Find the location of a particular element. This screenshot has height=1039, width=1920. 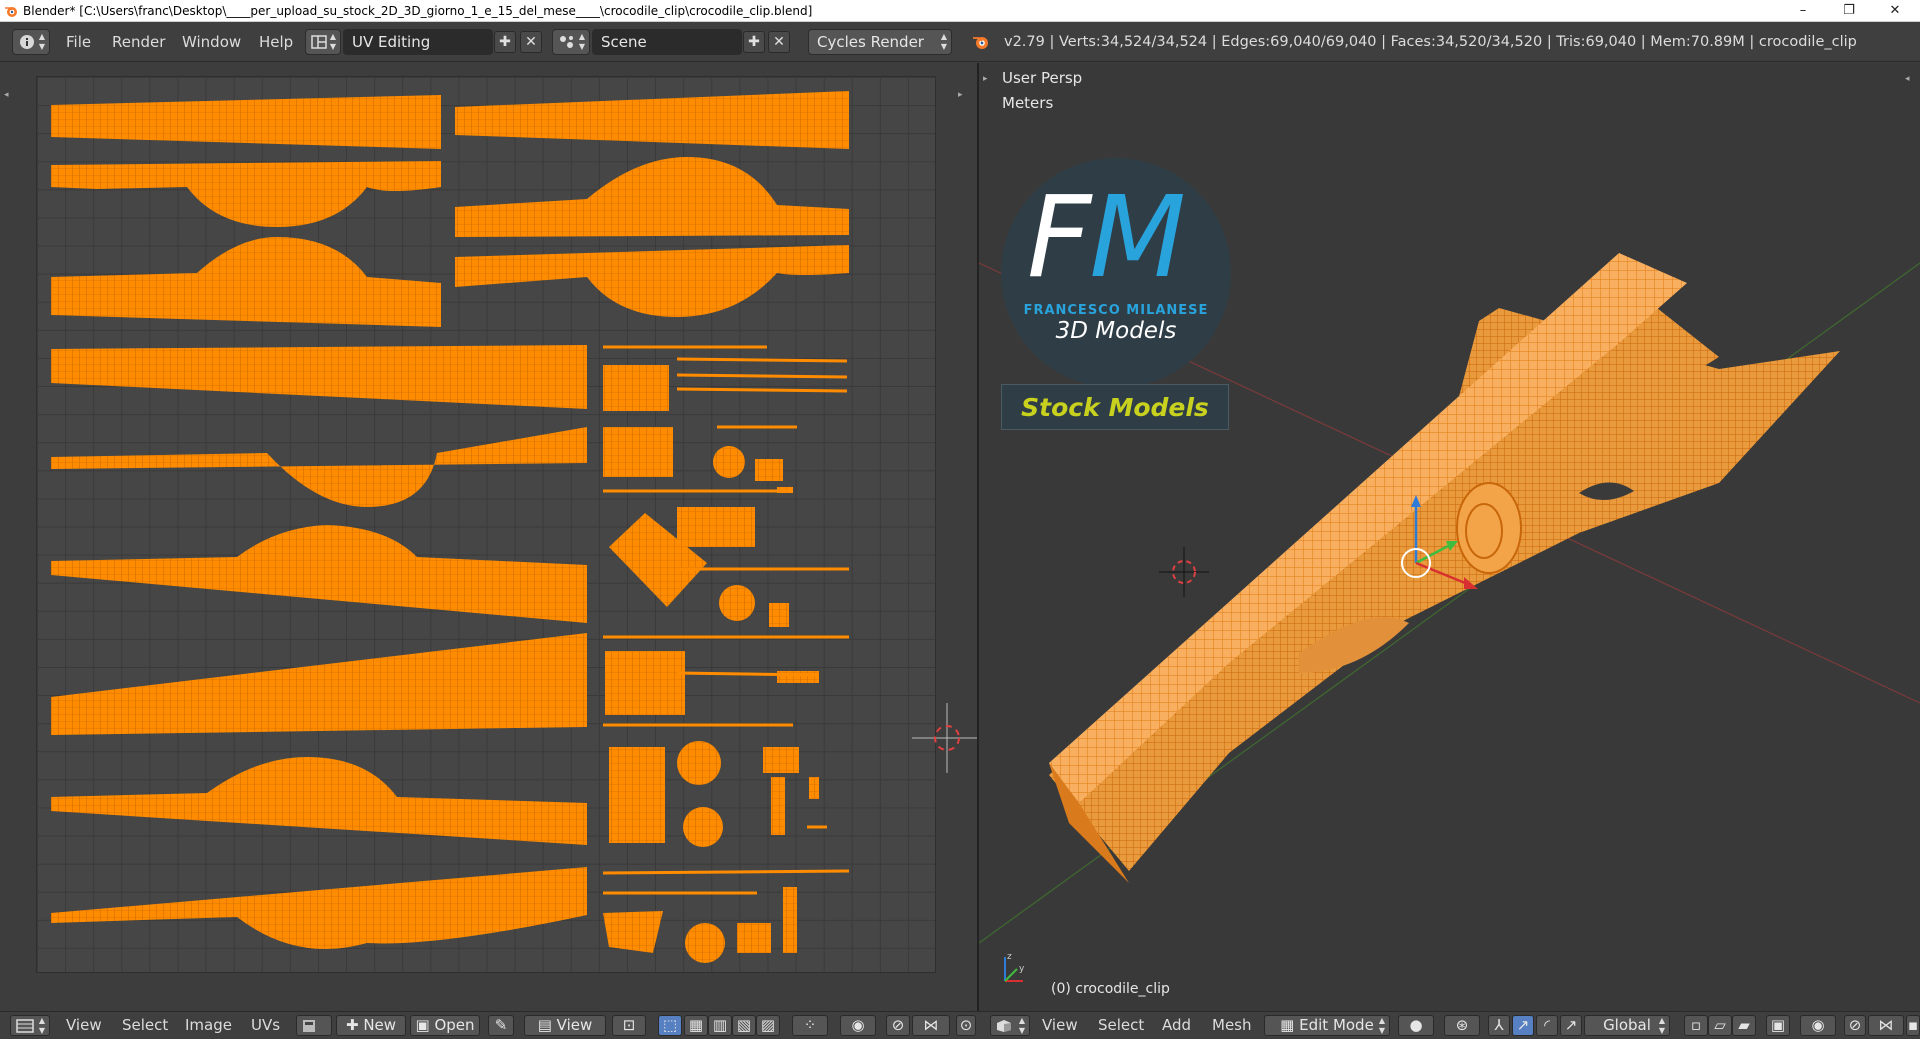

sync-select-button: ⬚ is located at coordinates (670, 1025).